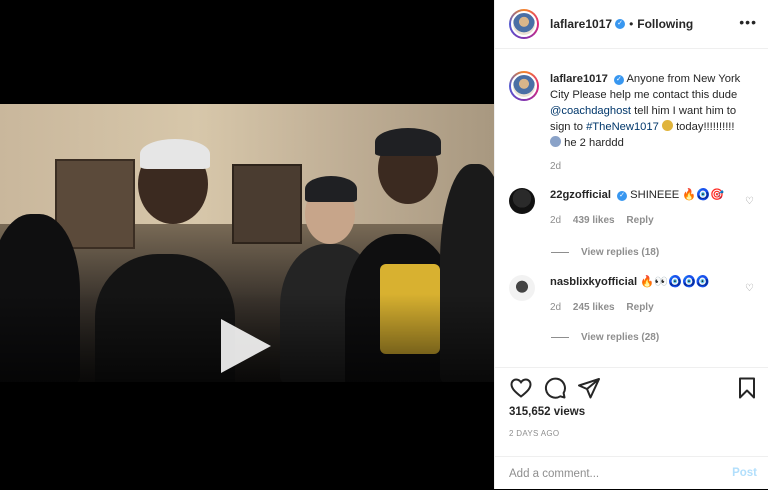 The height and width of the screenshot is (490, 768). Describe the element at coordinates (555, 141) in the screenshot. I see `face-emoji-icon` at that location.